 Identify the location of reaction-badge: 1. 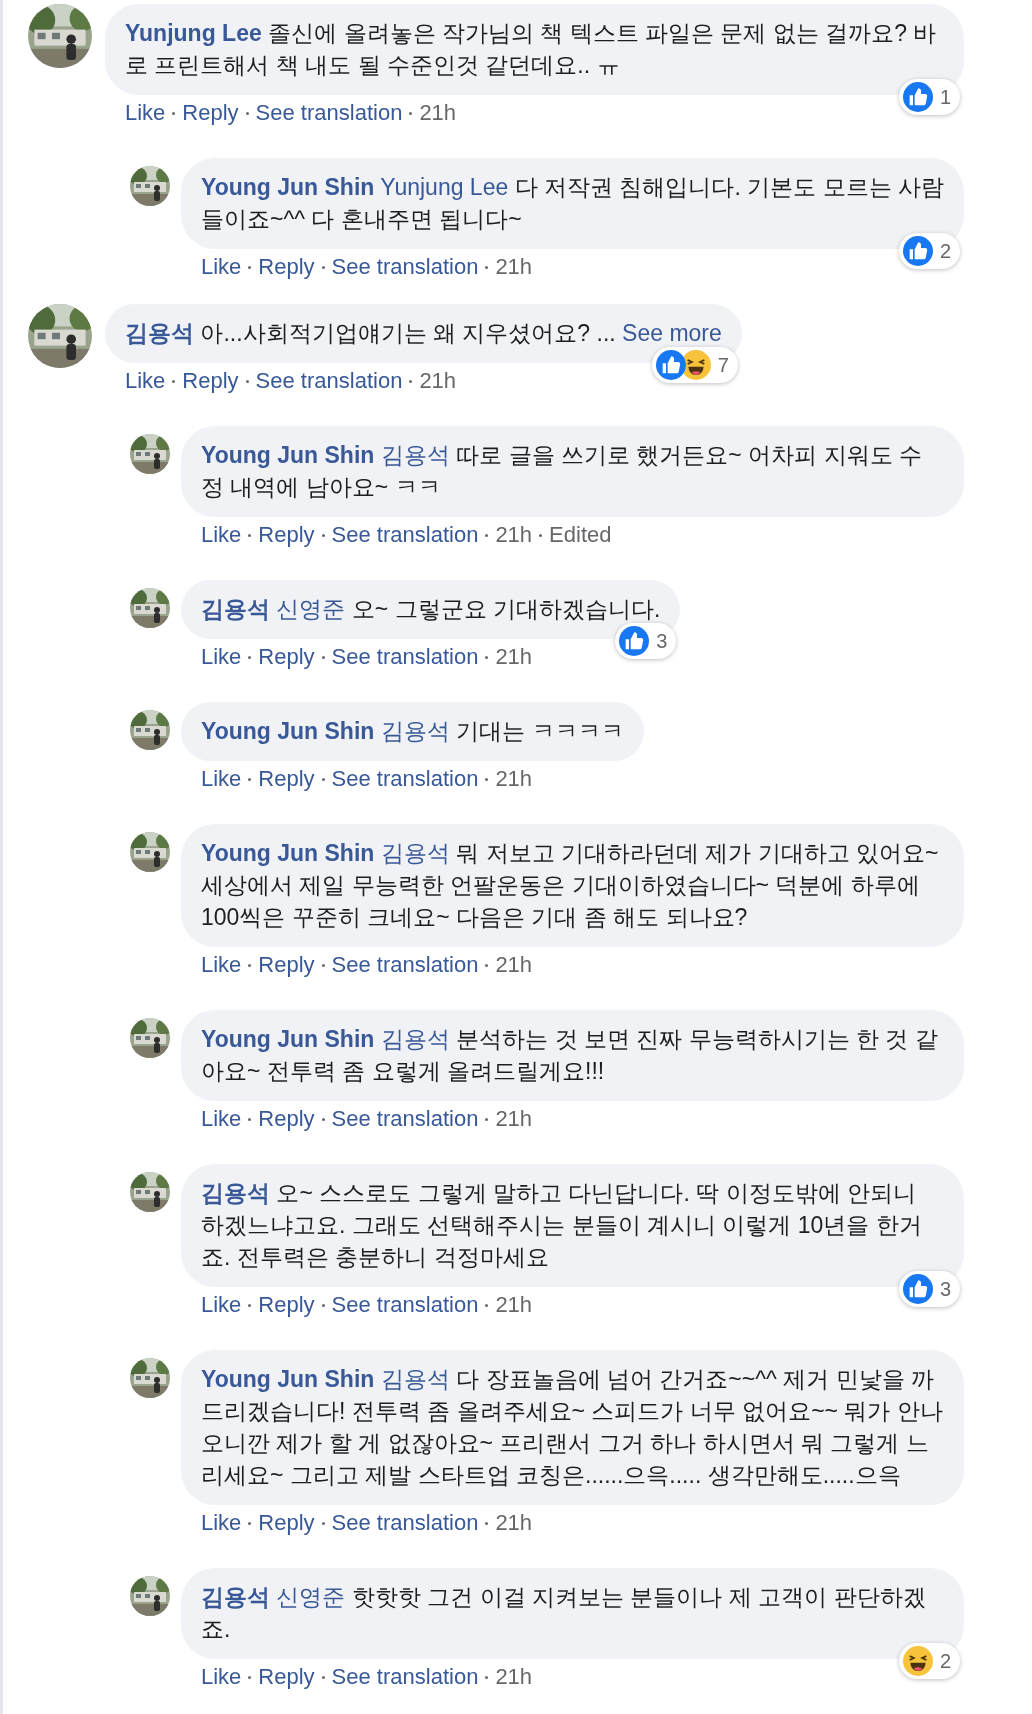
(929, 97).